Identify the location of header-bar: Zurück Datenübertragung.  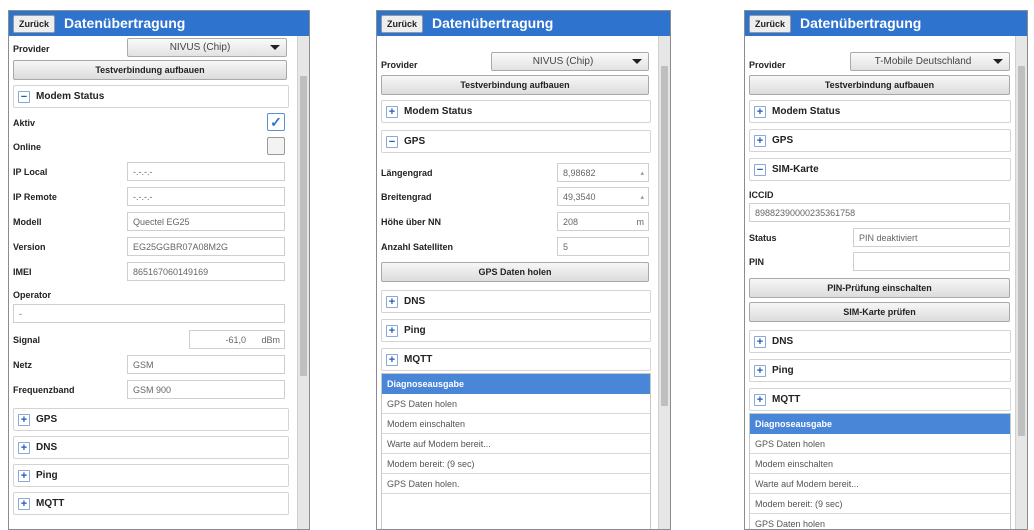
(523, 23).